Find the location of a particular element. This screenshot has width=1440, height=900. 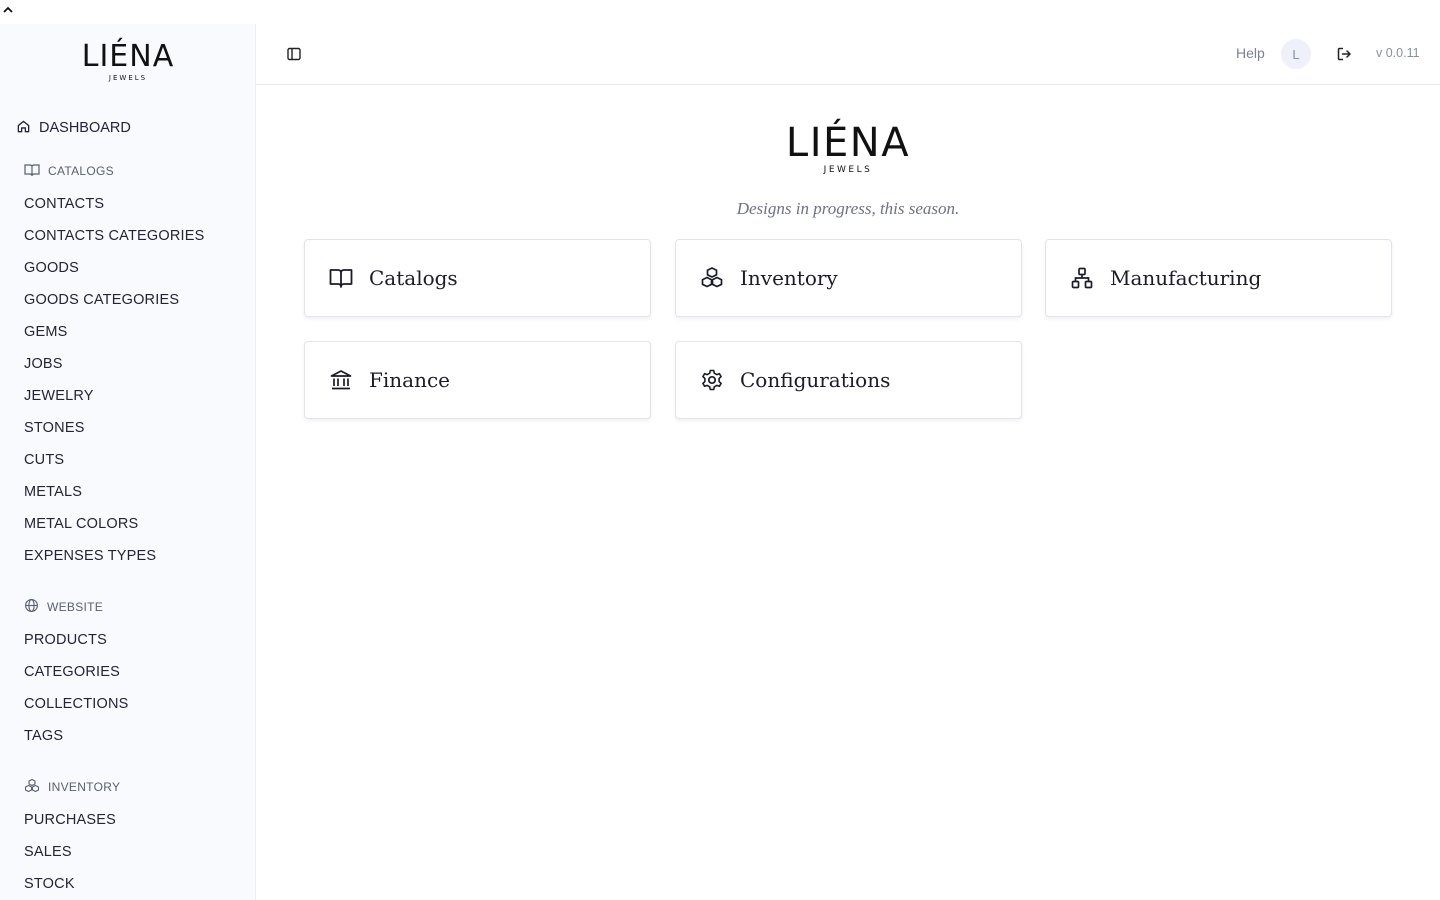

sidebar-item-contacts: CONTACTS is located at coordinates (64, 204).